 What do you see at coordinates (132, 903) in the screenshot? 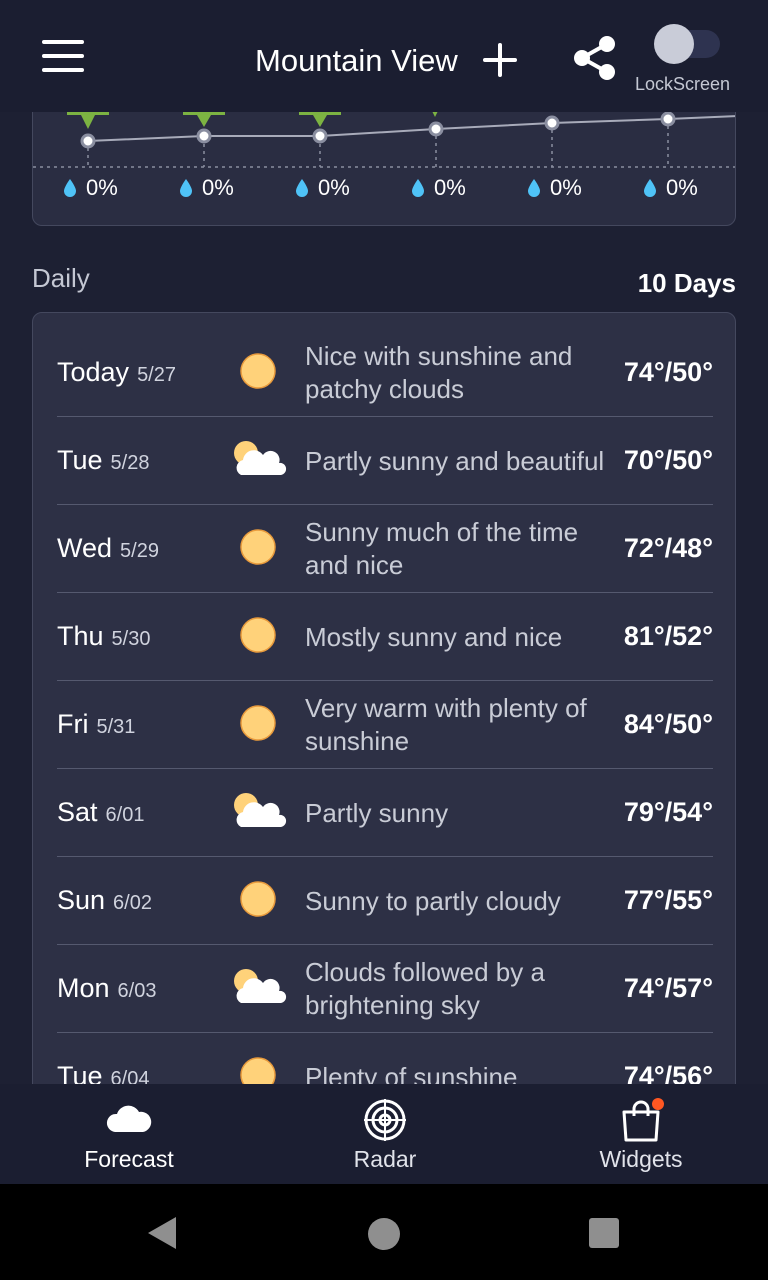
I see `day-date: 6/02` at bounding box center [132, 903].